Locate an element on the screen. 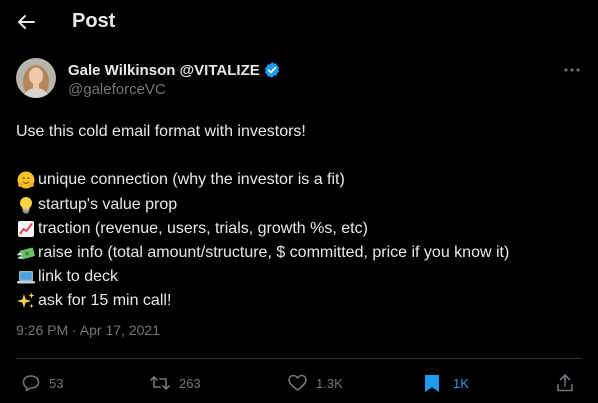 This screenshot has height=403, width=598. chart-increasing-emoji-icon is located at coordinates (26, 228).